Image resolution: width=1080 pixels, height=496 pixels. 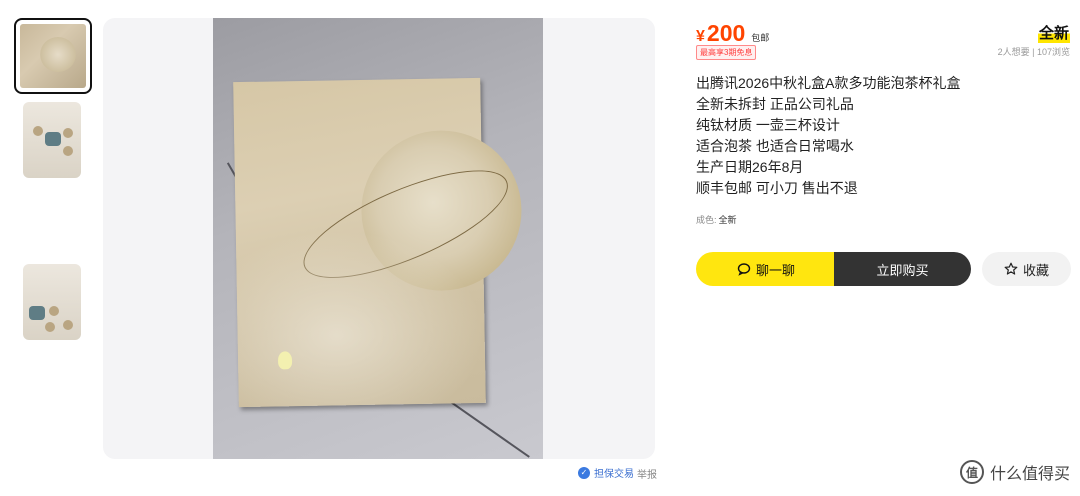 What do you see at coordinates (647, 473) in the screenshot?
I see `report-link: 举报` at bounding box center [647, 473].